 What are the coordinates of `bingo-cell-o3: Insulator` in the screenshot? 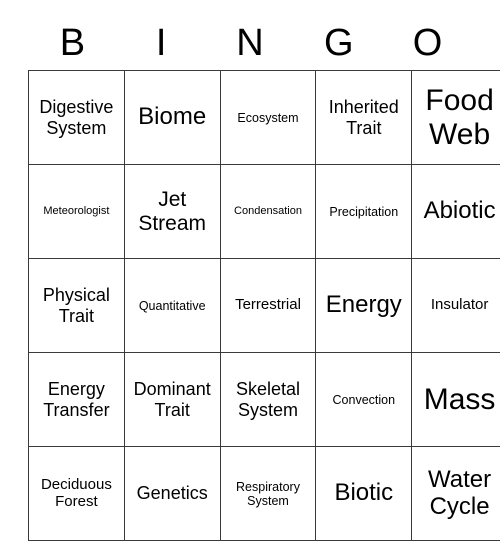 It's located at (455, 305).